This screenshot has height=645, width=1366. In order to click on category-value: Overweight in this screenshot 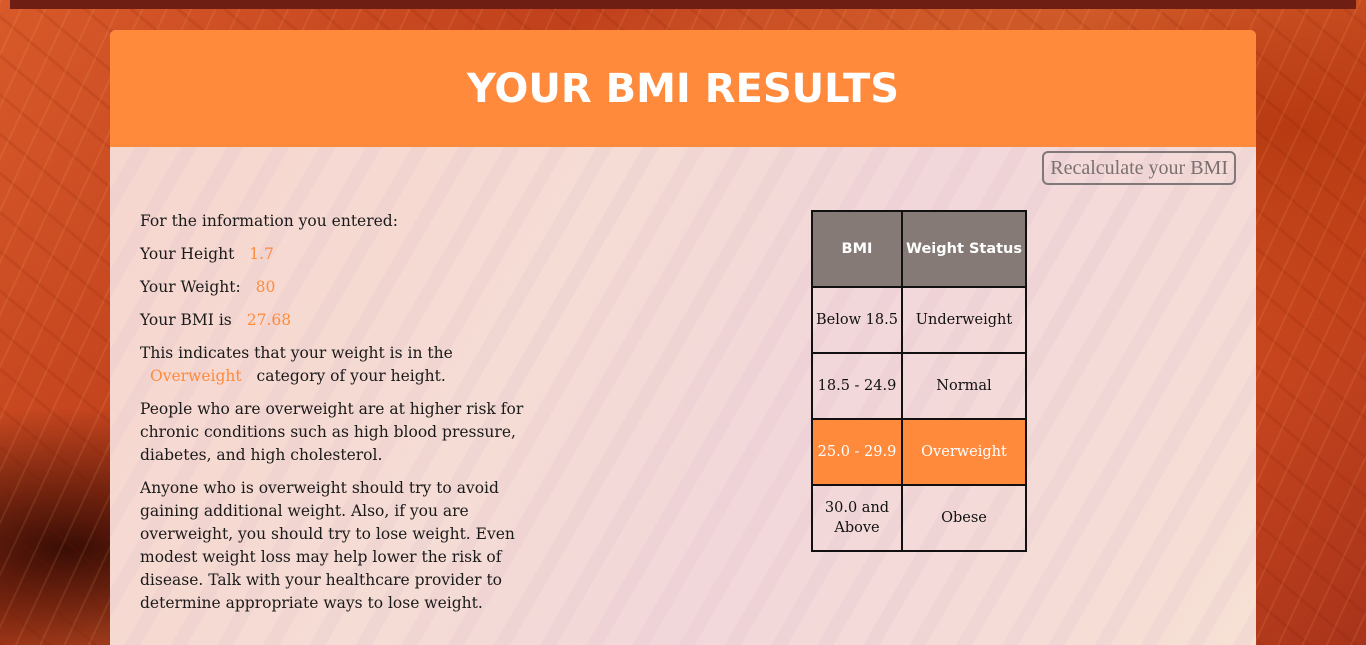, I will do `click(196, 376)`.